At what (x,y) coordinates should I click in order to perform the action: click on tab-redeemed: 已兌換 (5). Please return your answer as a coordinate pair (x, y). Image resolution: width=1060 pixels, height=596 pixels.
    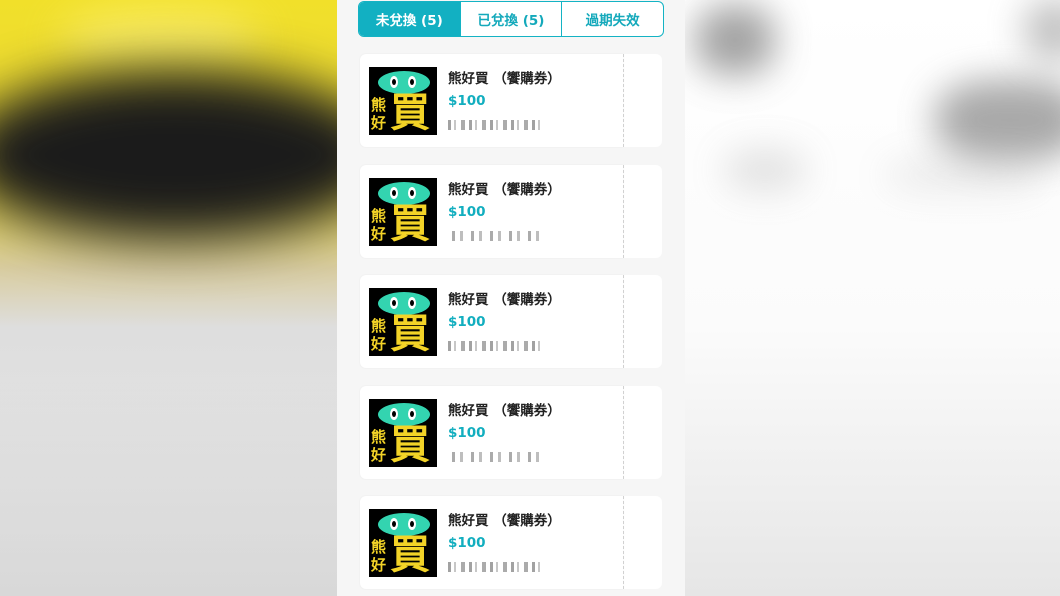
    Looking at the image, I should click on (512, 19).